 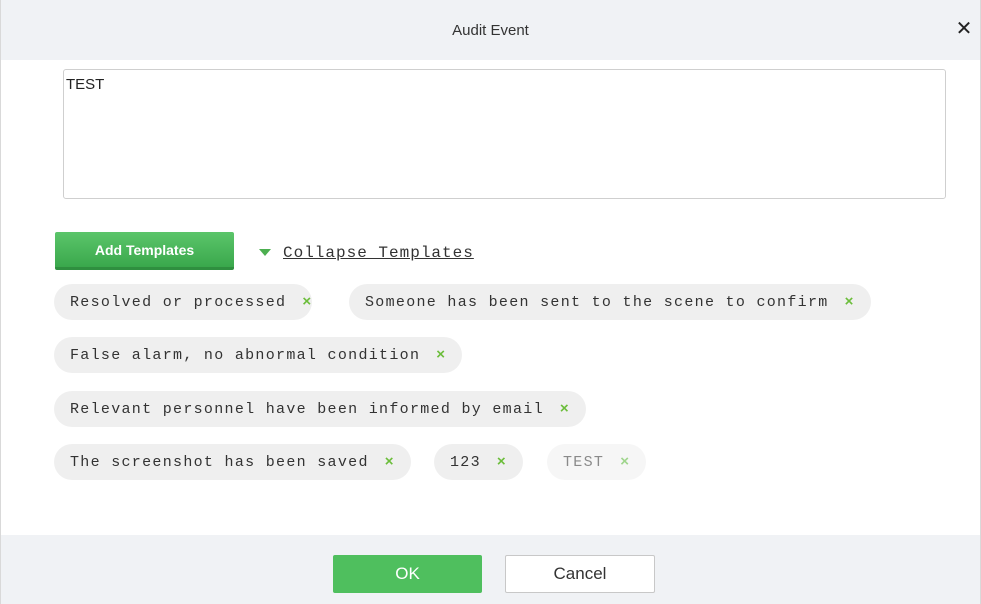 I want to click on template-chip-label: Resolved or processed, so click(x=178, y=302).